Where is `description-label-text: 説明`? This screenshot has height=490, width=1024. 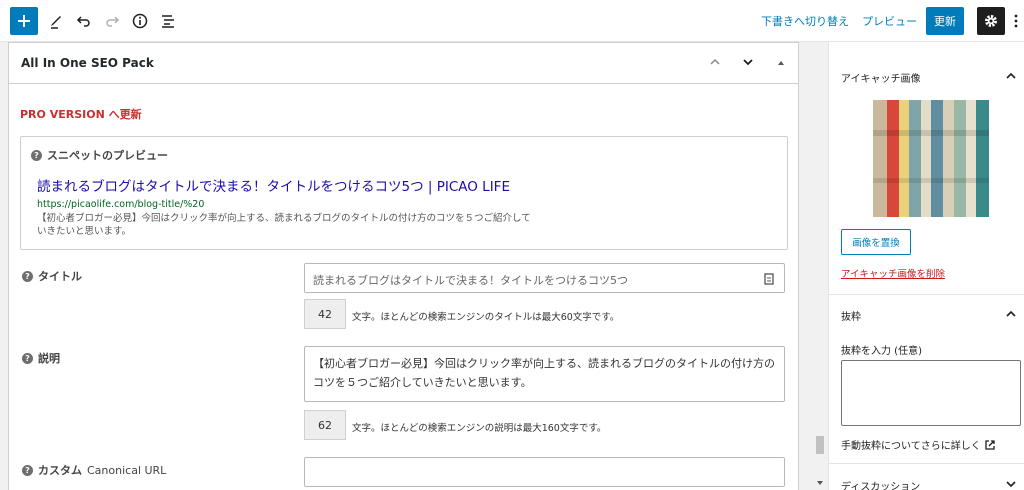 description-label-text: 説明 is located at coordinates (49, 358).